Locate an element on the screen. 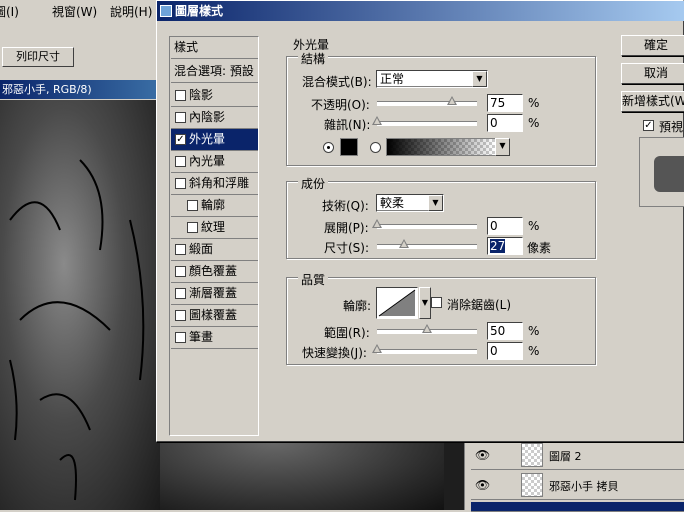  menu-help: 說明(H) is located at coordinates (131, 11).